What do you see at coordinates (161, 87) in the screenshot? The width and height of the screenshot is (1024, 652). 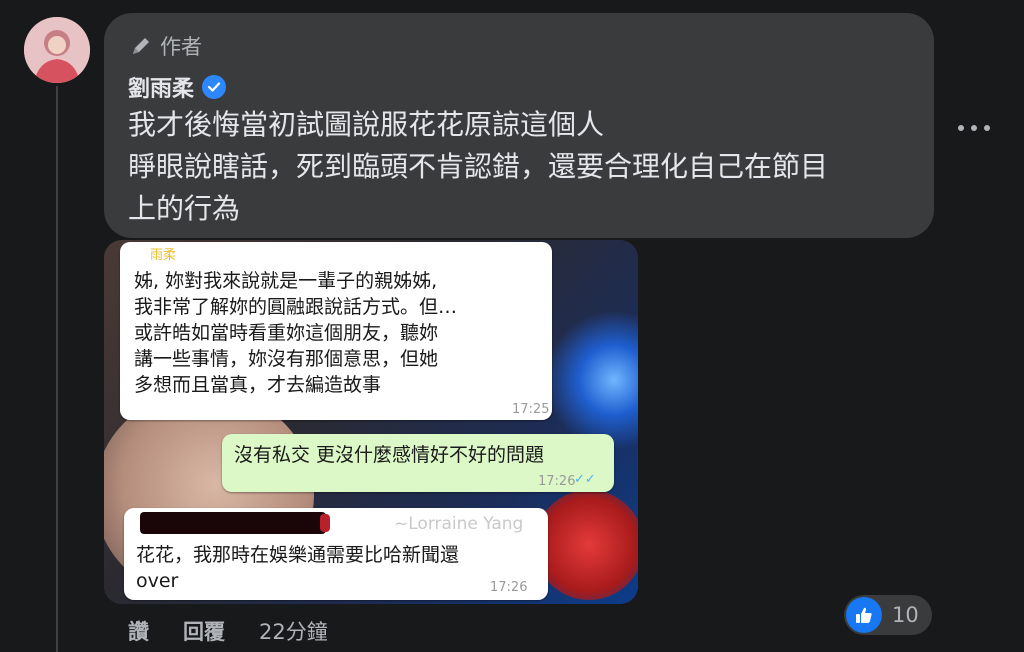 I see `author-name: 劉雨柔` at bounding box center [161, 87].